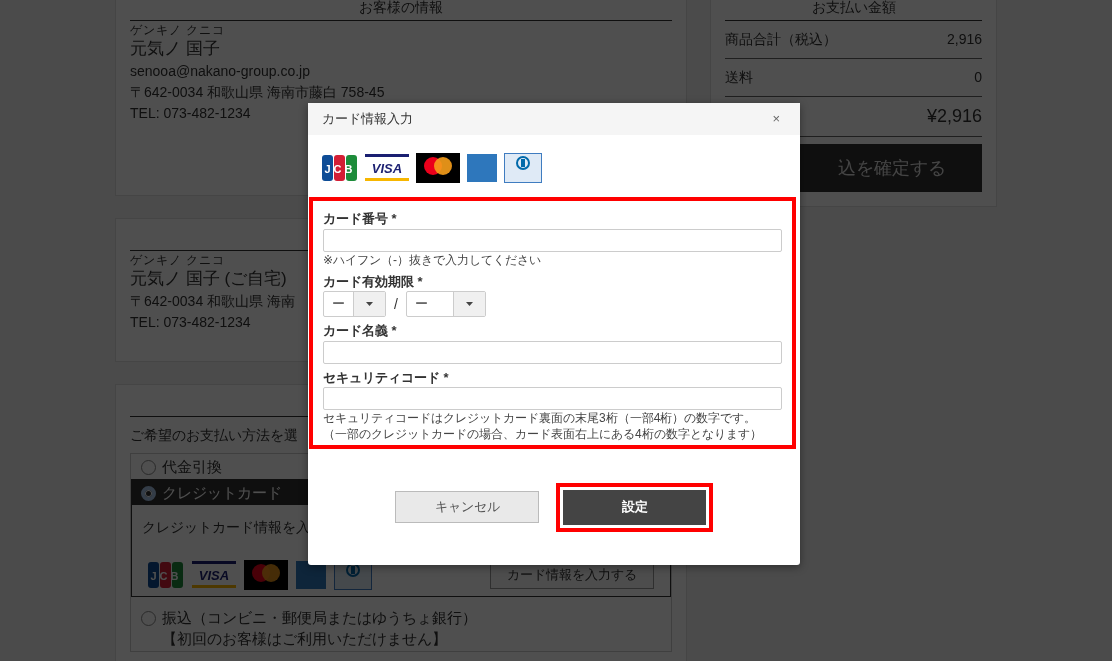 The width and height of the screenshot is (1112, 661). What do you see at coordinates (401, 10) in the screenshot?
I see `section-heading: お客様の情報` at bounding box center [401, 10].